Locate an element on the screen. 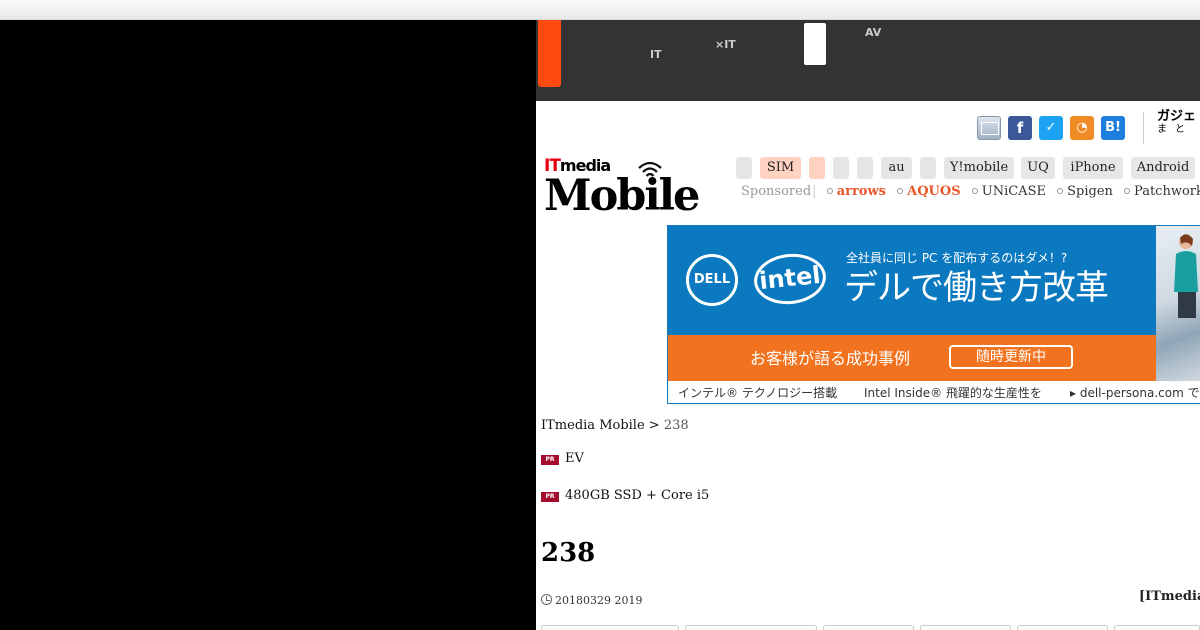 Image resolution: width=1200 pixels, height=630 pixels. gadget-matome-link: ガジェ まと is located at coordinates (1176, 123).